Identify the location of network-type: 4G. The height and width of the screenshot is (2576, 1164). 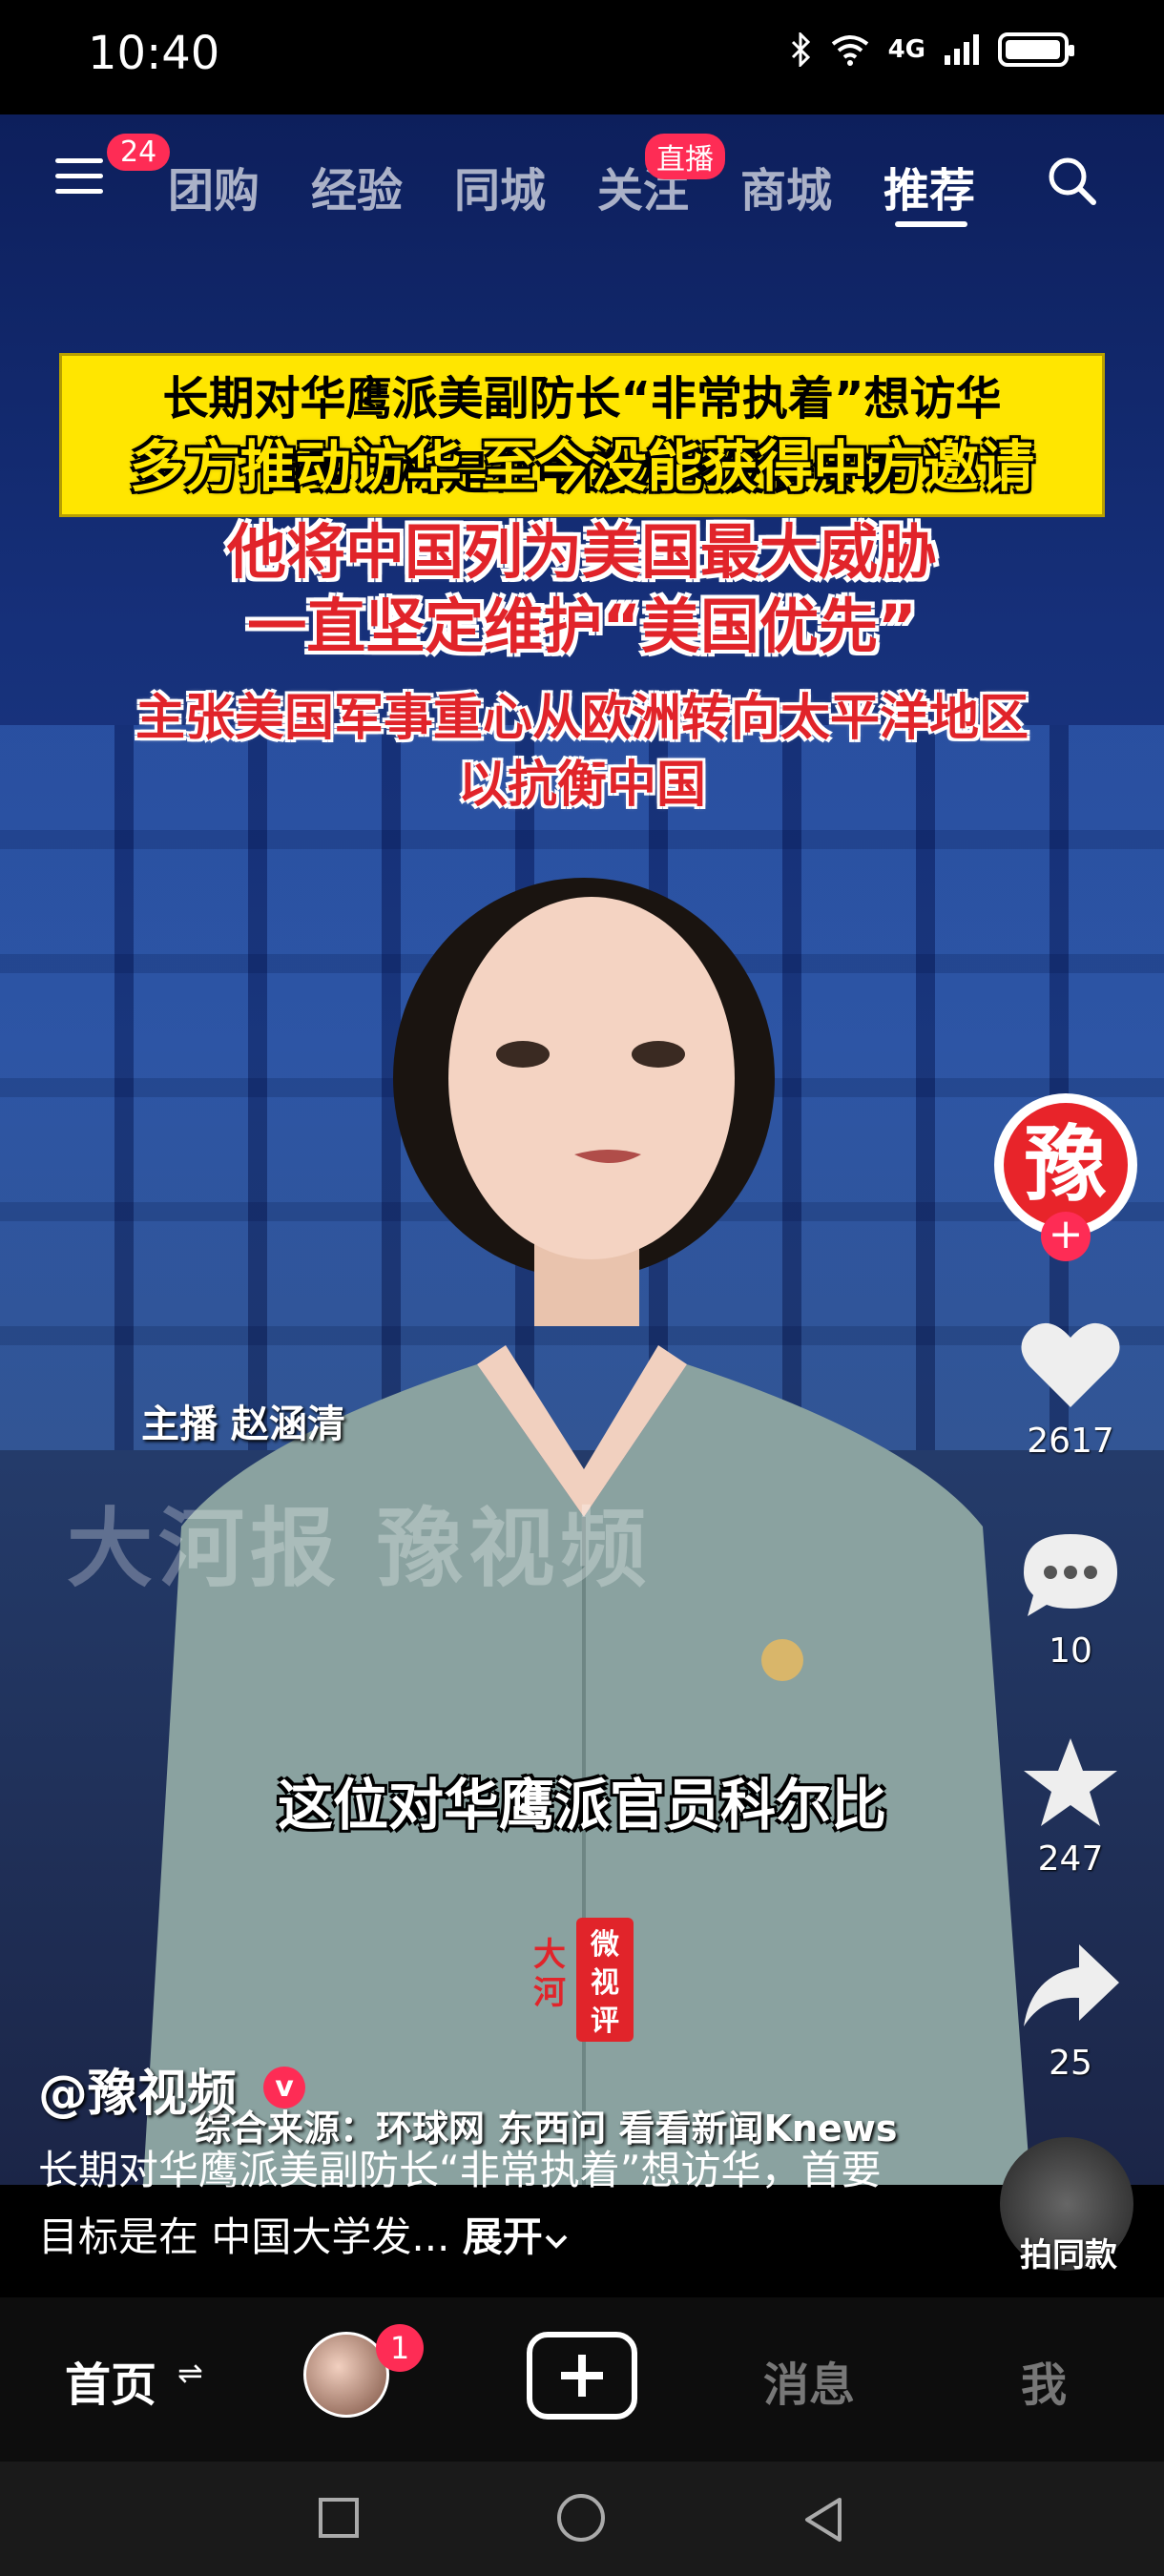
(906, 49).